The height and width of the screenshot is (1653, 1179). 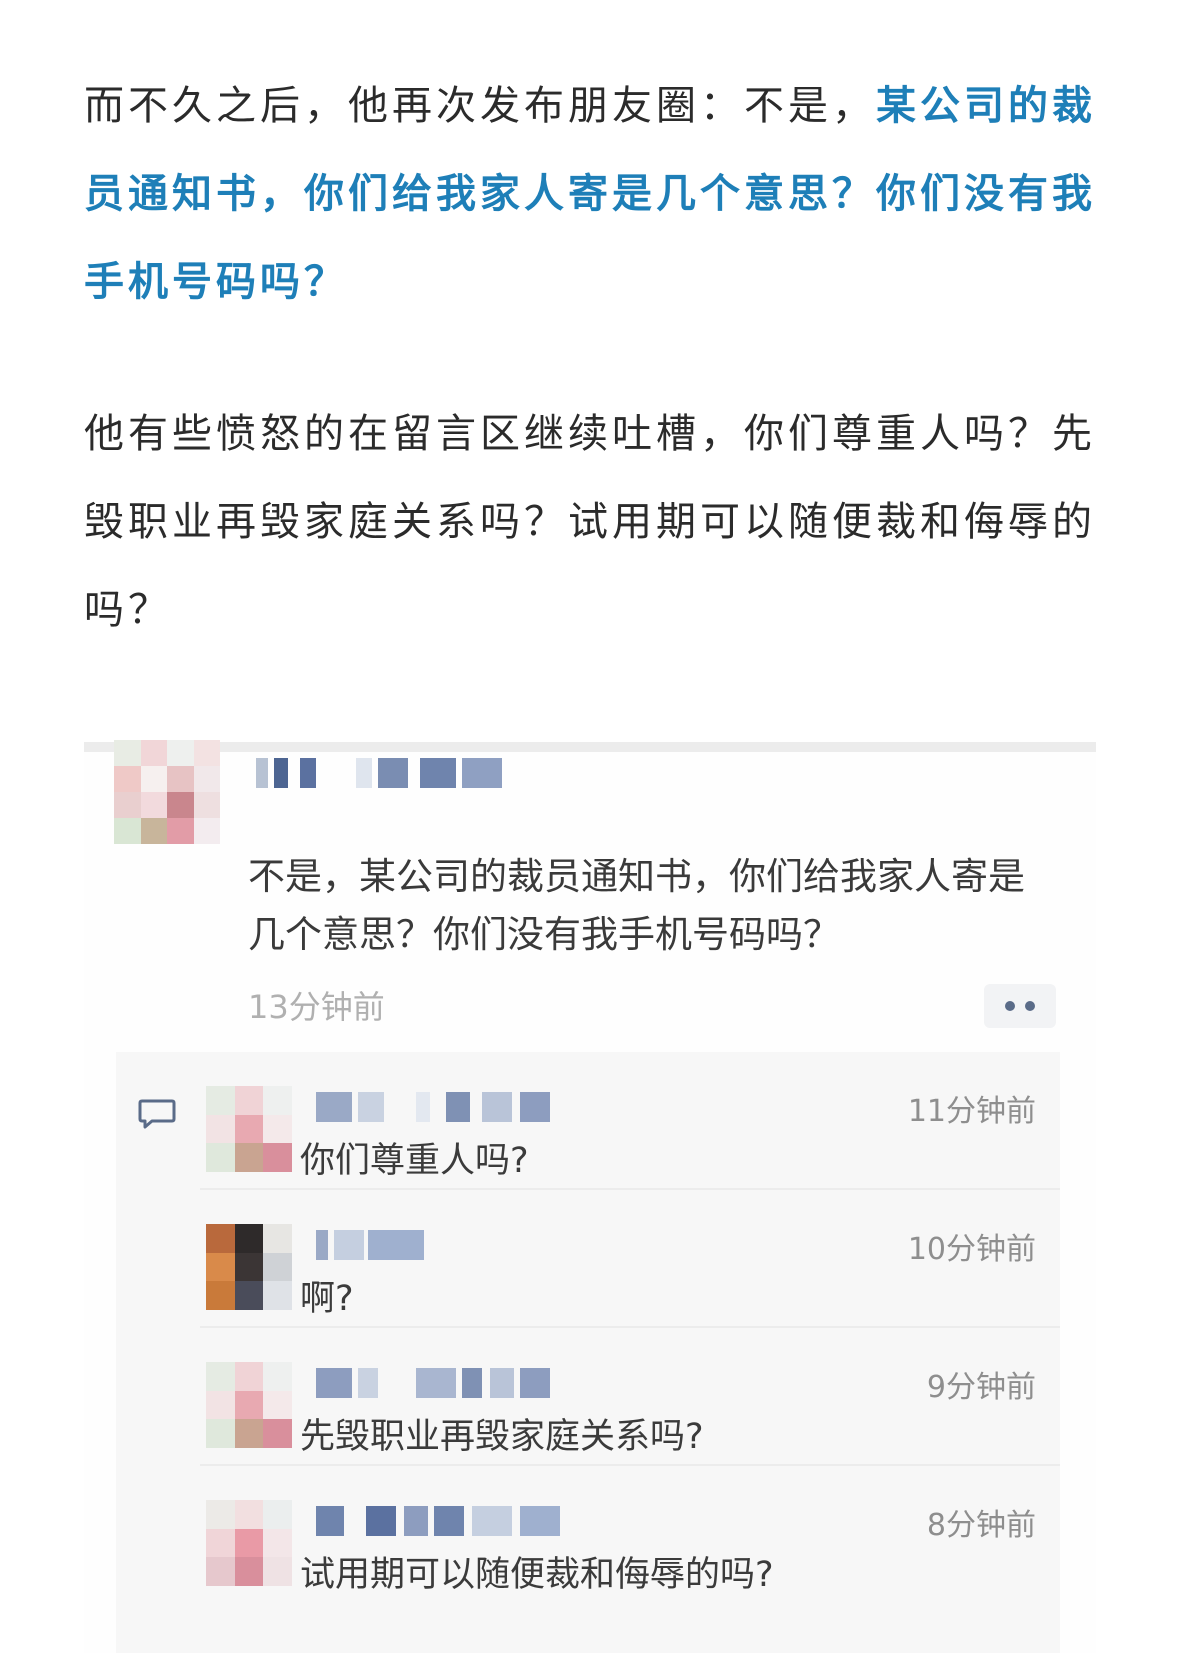 I want to click on comment-item: 啊? 10分钟前, so click(x=588, y=1259).